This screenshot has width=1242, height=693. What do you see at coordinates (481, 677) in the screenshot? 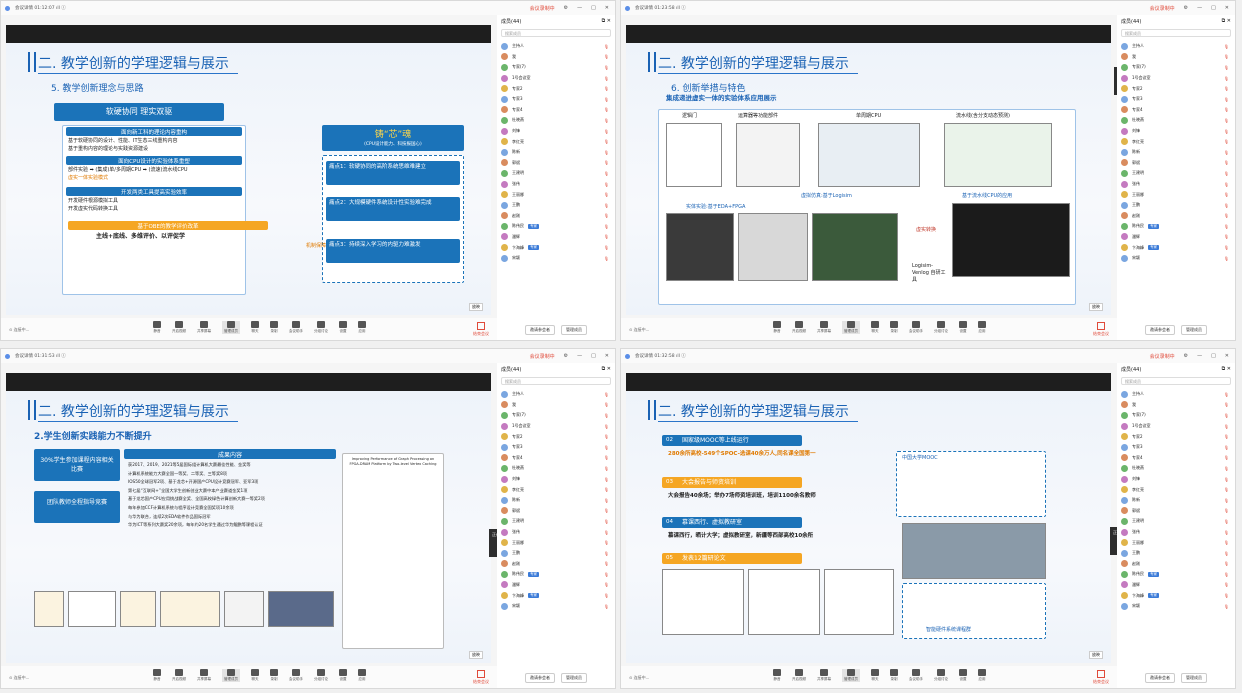
I see `end-meeting-button: 结束会议` at bounding box center [481, 677].